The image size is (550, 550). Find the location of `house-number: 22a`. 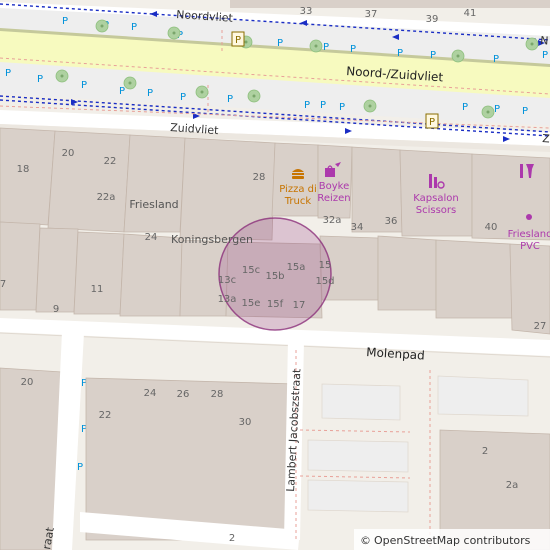

house-number: 22a is located at coordinates (106, 197).